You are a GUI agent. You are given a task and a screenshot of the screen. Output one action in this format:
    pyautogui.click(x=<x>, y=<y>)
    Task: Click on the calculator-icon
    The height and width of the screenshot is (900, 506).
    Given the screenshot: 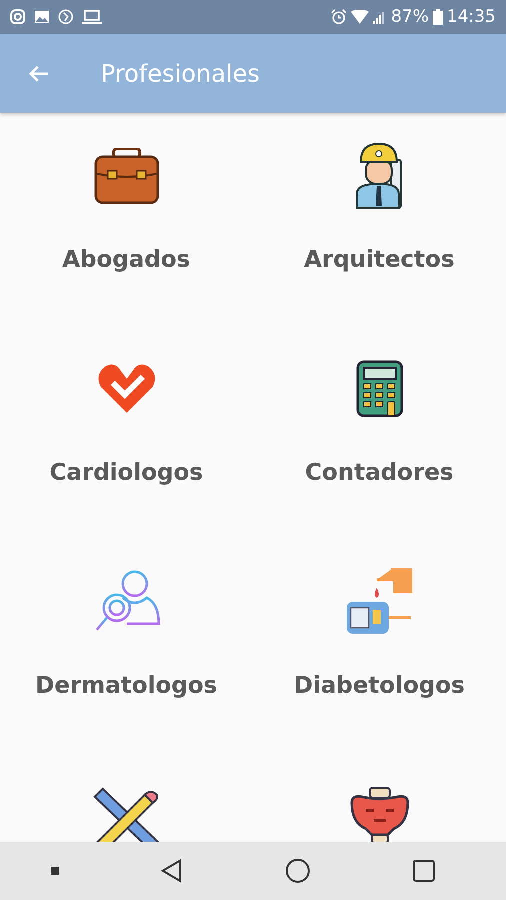 What is the action you would take?
    pyautogui.click(x=380, y=389)
    